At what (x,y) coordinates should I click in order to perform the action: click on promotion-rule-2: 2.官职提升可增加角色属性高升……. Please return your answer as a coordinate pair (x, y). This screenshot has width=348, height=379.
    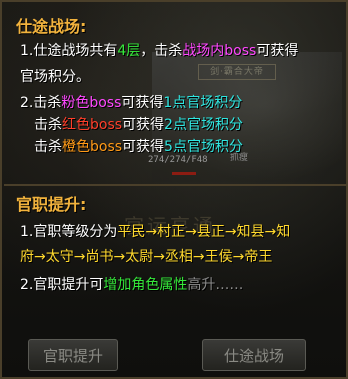
    Looking at the image, I should click on (131, 285).